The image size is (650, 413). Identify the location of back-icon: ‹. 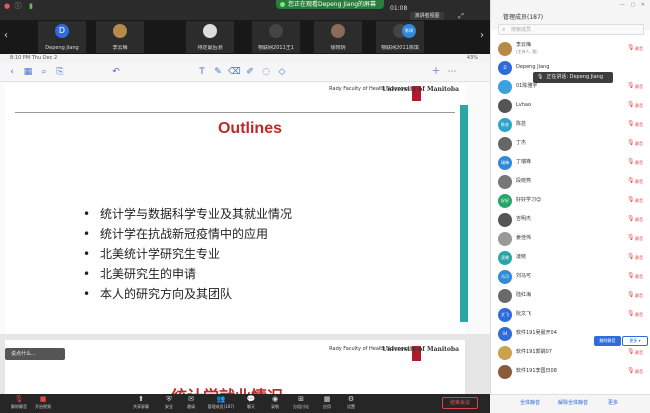
(12, 72).